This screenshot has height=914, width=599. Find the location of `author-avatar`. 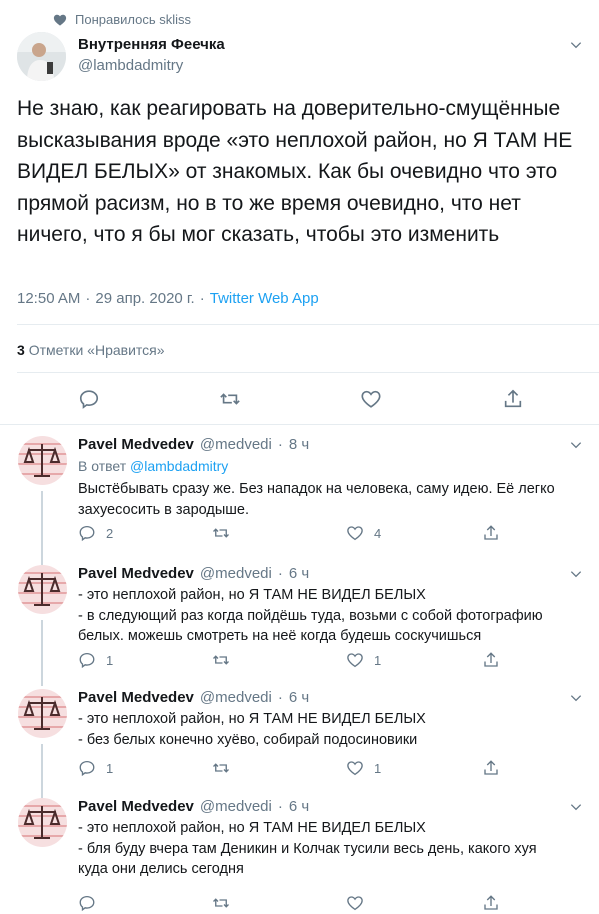

author-avatar is located at coordinates (41, 56).